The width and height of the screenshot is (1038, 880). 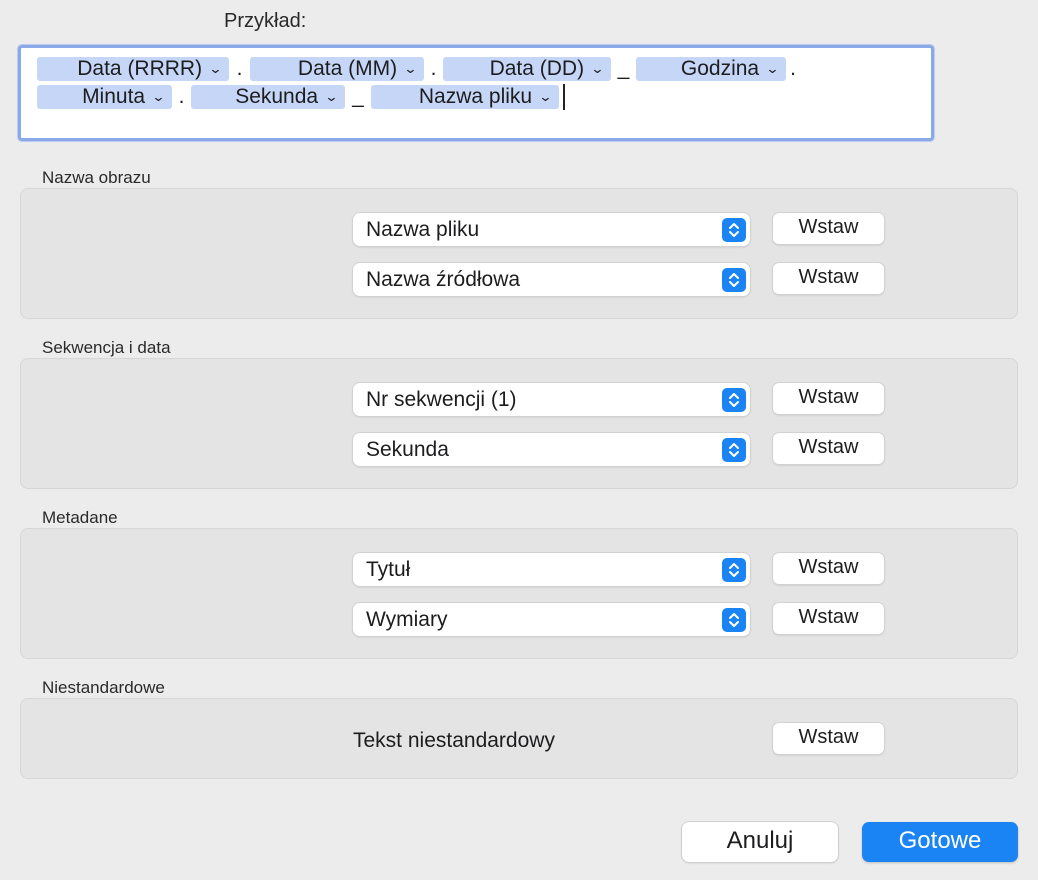 What do you see at coordinates (720, 68) in the screenshot?
I see `token-label: Godzina` at bounding box center [720, 68].